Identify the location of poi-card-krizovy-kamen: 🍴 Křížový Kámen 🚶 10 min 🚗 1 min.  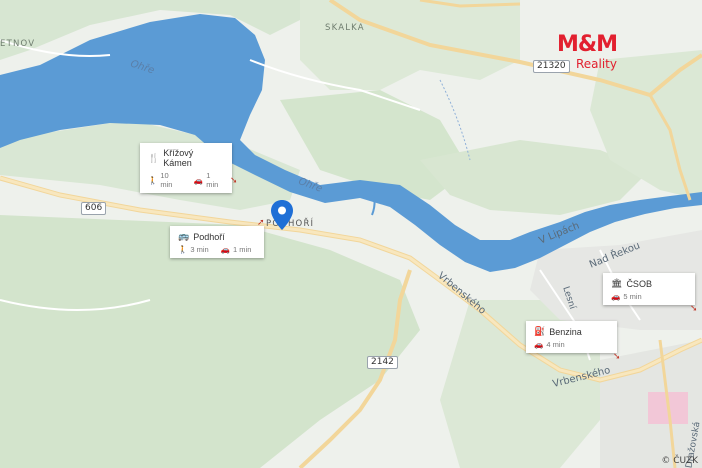
(186, 168).